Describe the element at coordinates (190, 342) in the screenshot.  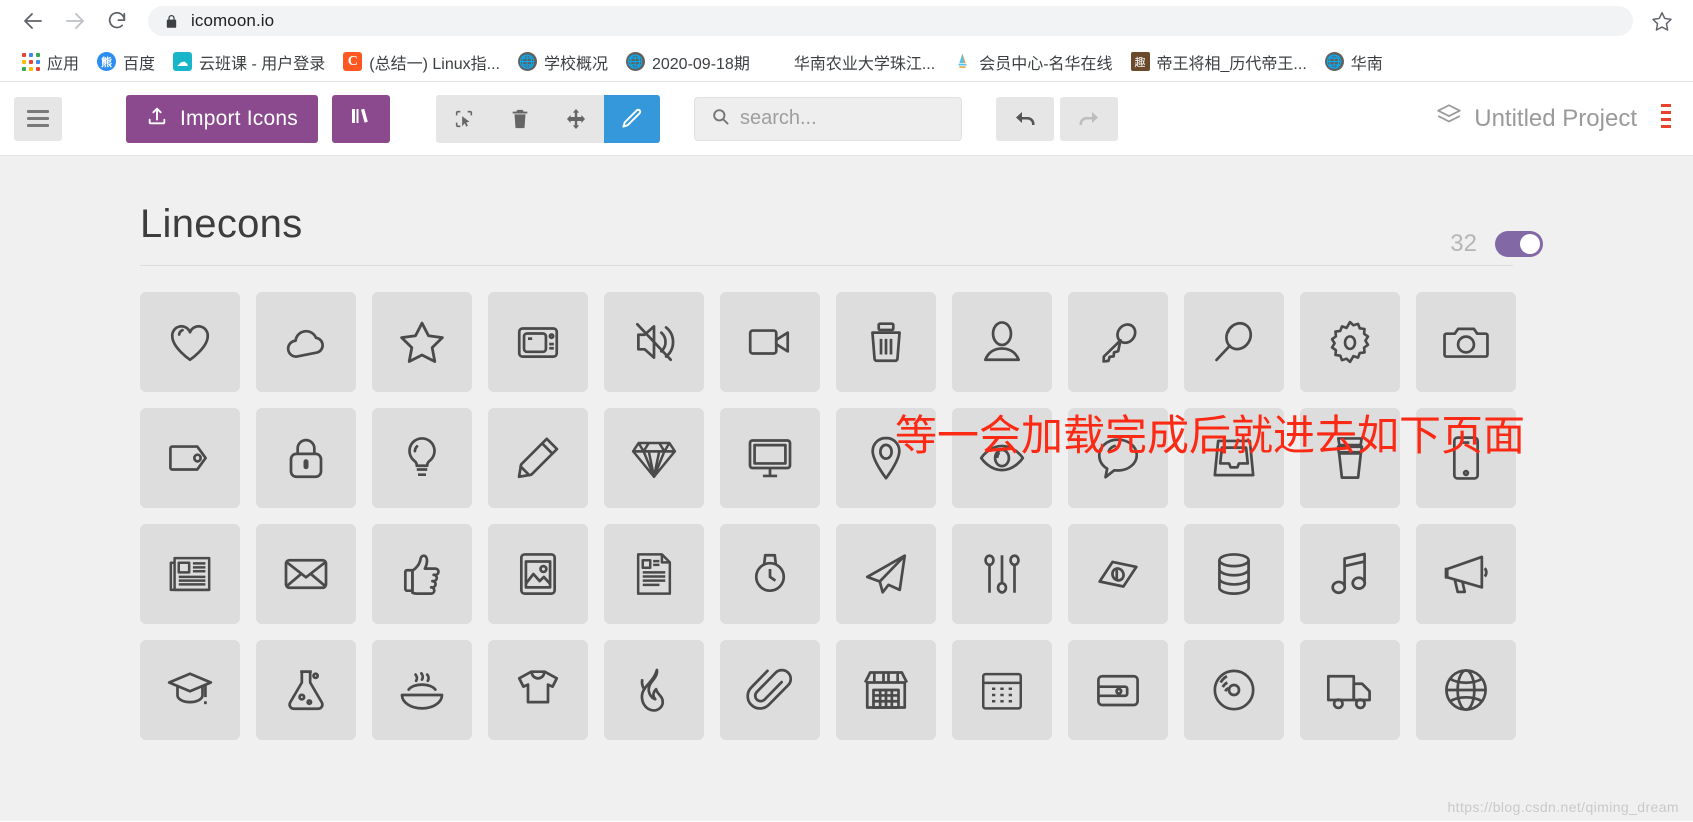
I see `icon-cell-heart` at that location.